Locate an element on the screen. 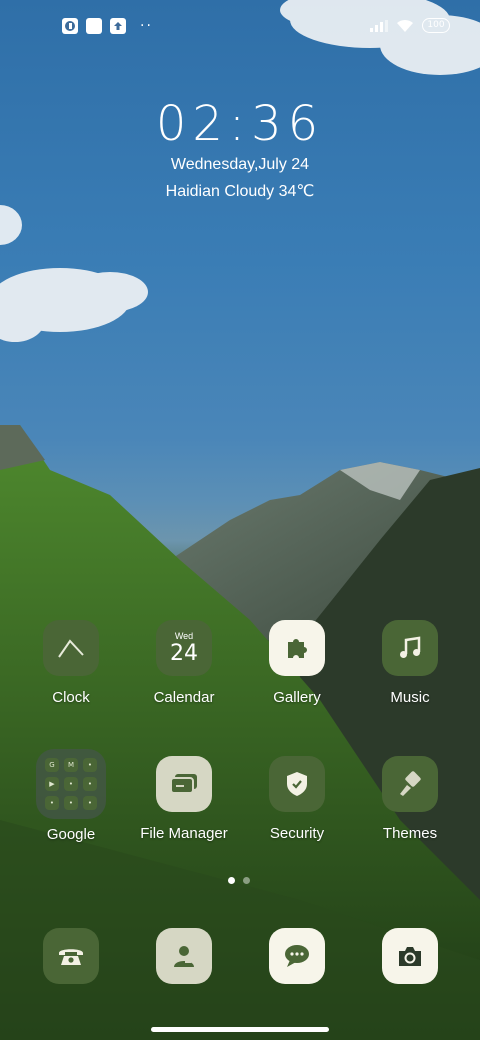 This screenshot has height=1040, width=480. app-label: Google is located at coordinates (71, 834).